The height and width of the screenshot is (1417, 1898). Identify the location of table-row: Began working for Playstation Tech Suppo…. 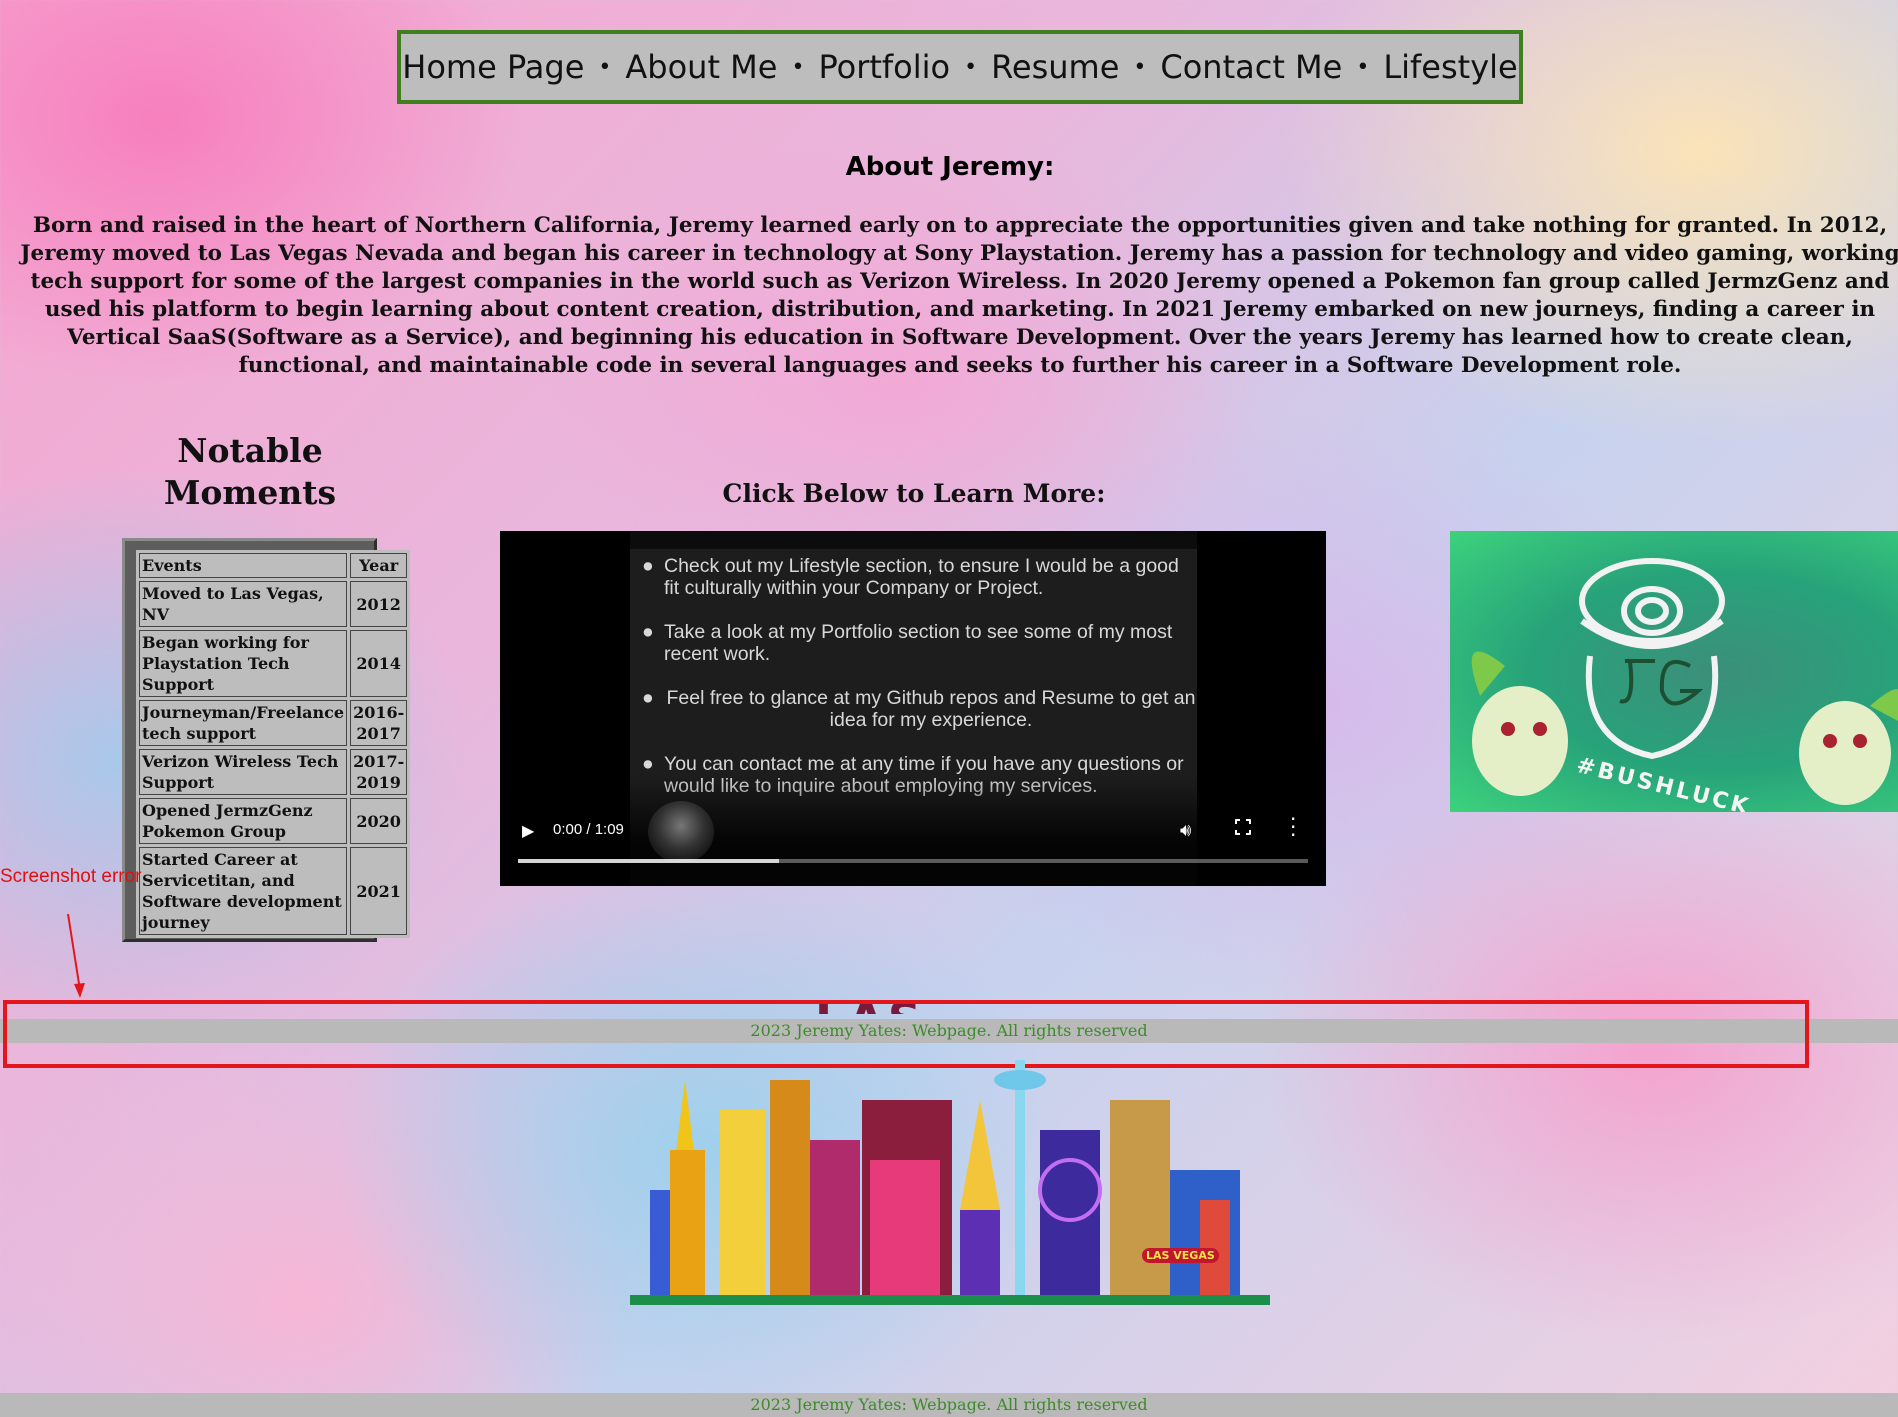
(273, 663).